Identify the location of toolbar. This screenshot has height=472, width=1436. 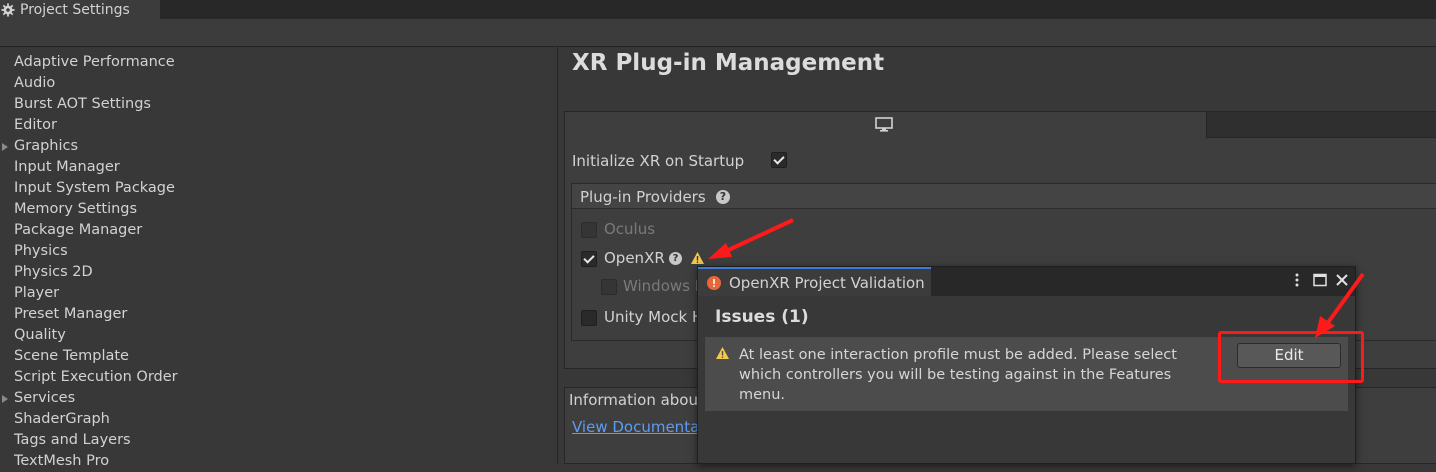
(718, 33).